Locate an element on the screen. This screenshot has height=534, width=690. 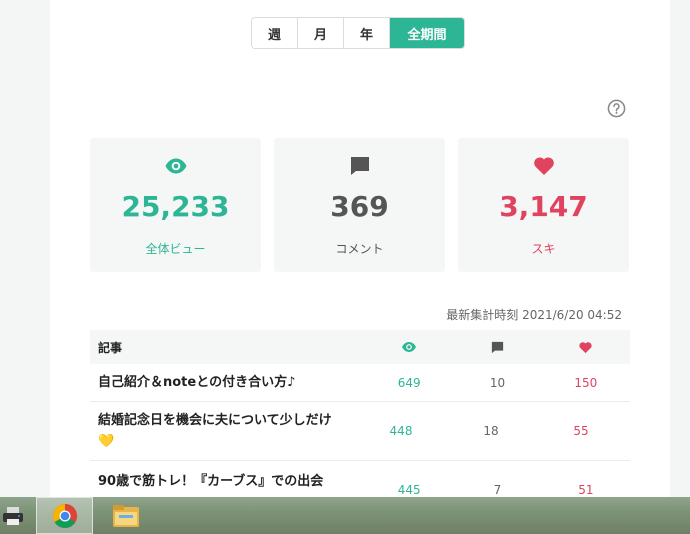
file-explorer-icon is located at coordinates (126, 515).